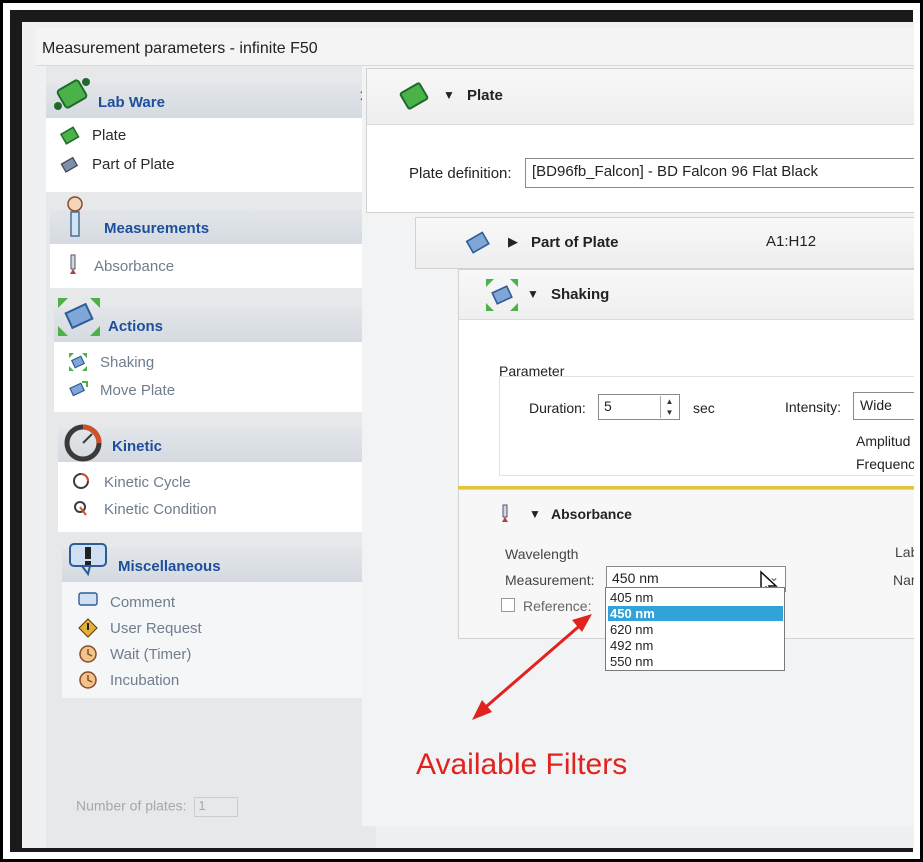  I want to click on part-of-plate-range: A1:H12, so click(791, 241).